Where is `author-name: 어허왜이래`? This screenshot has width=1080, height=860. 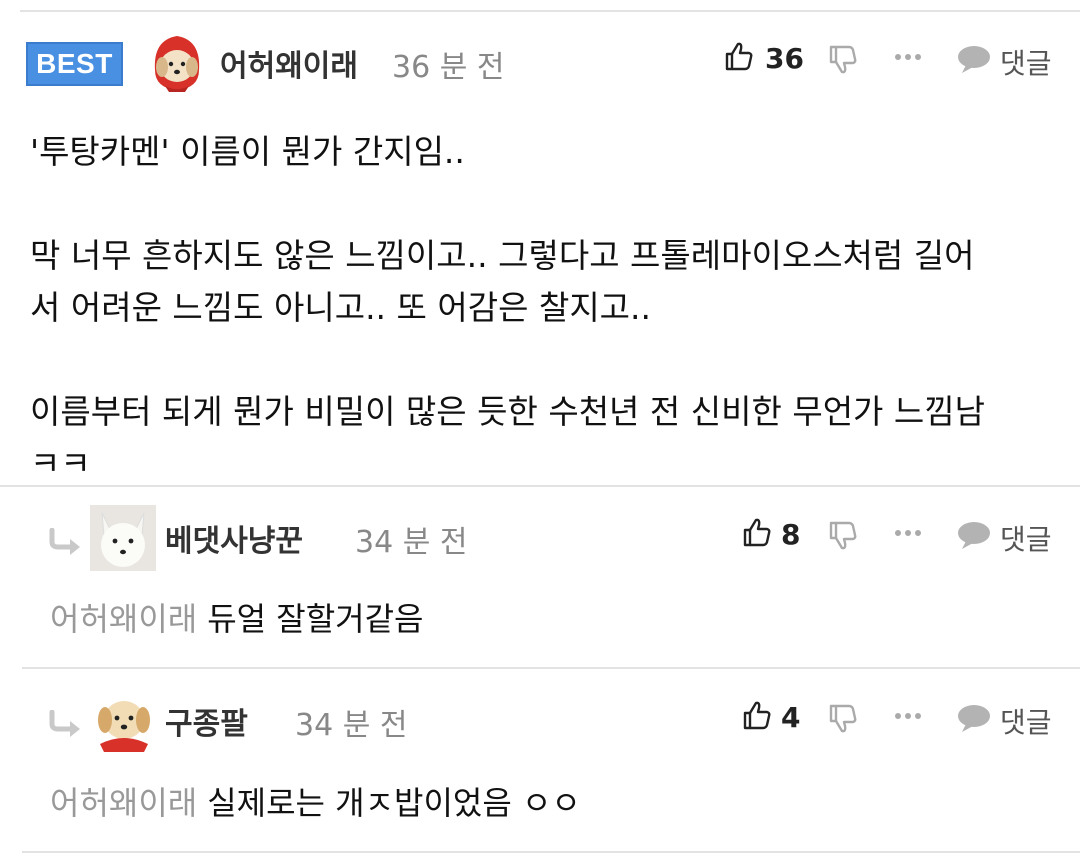
author-name: 어허왜이래 is located at coordinates (289, 63).